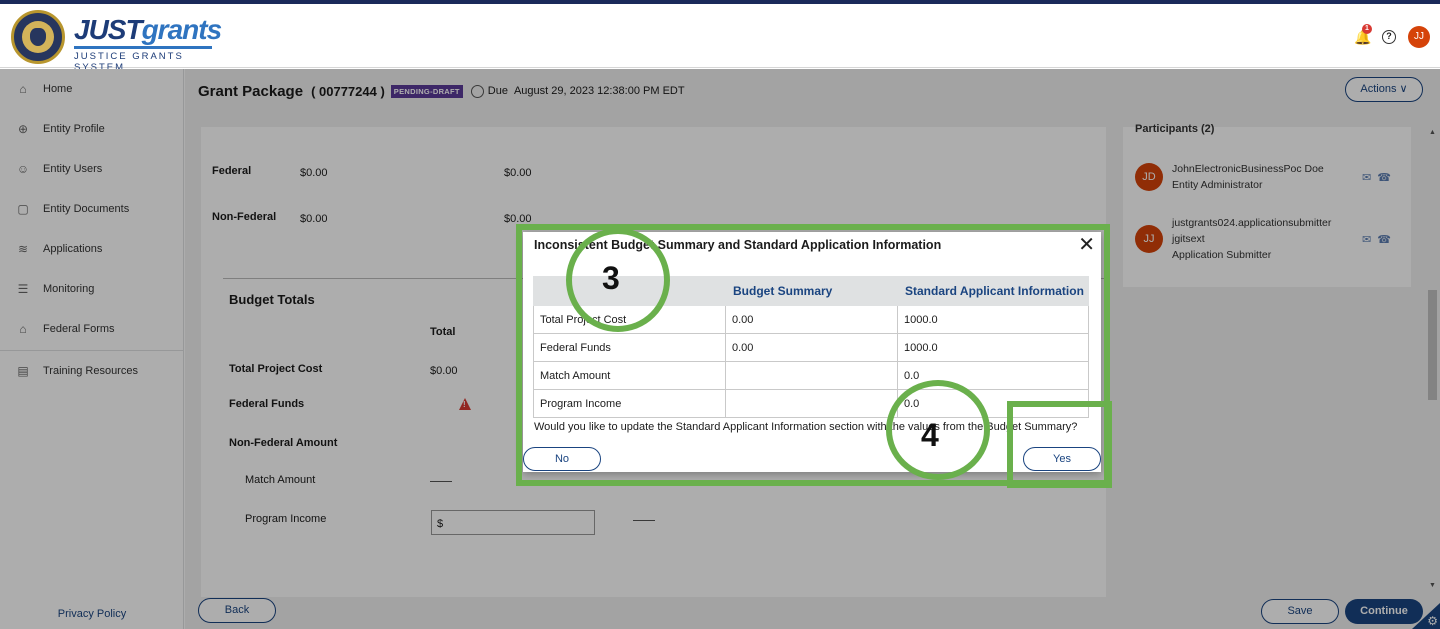 This screenshot has width=1440, height=629. What do you see at coordinates (930, 435) in the screenshot?
I see `annotation-step-4-label: 4` at bounding box center [930, 435].